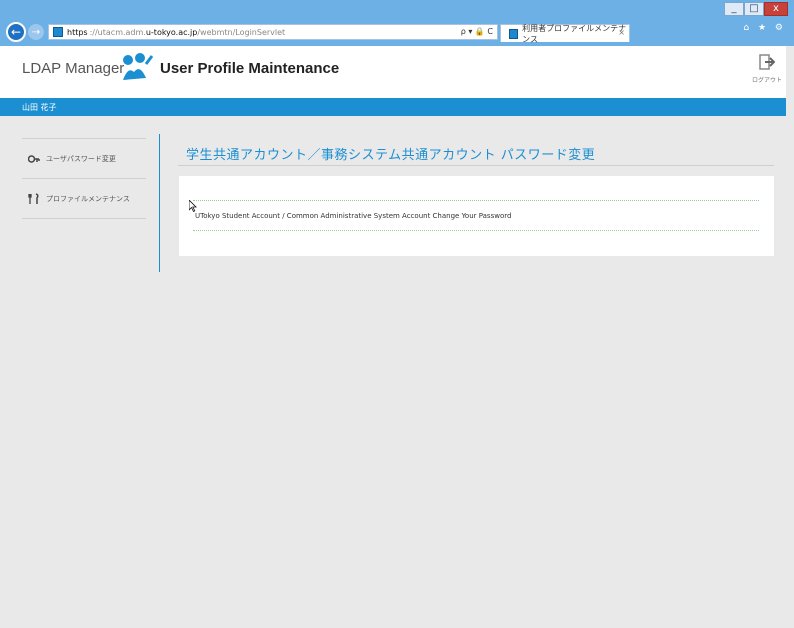 This screenshot has width=794, height=628. What do you see at coordinates (734, 9) in the screenshot?
I see `minimize-button: _` at bounding box center [734, 9].